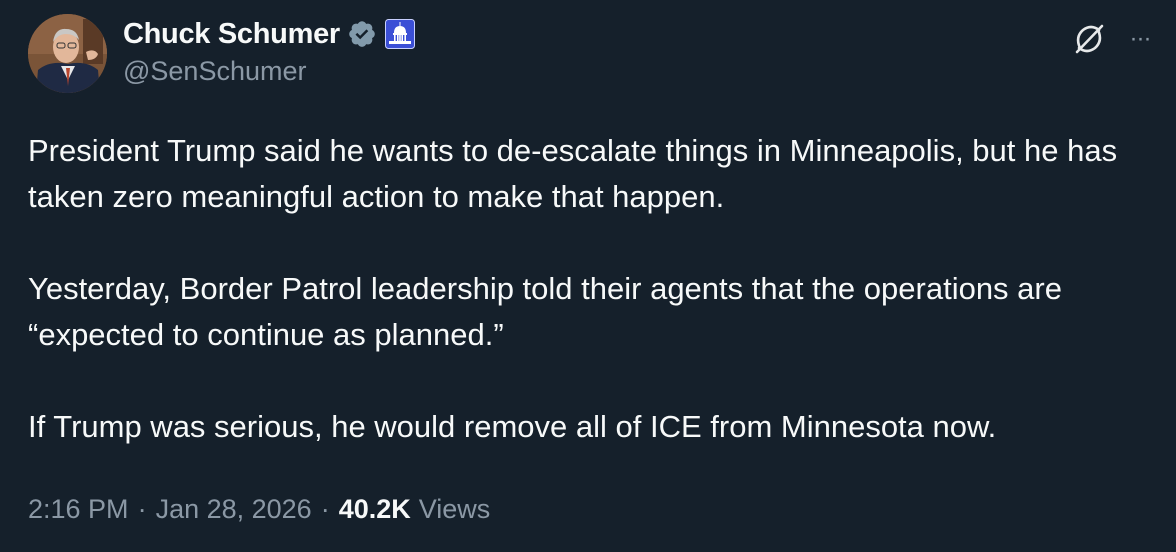 This screenshot has height=552, width=1176. I want to click on author-handle: @SenSchumer, so click(215, 71).